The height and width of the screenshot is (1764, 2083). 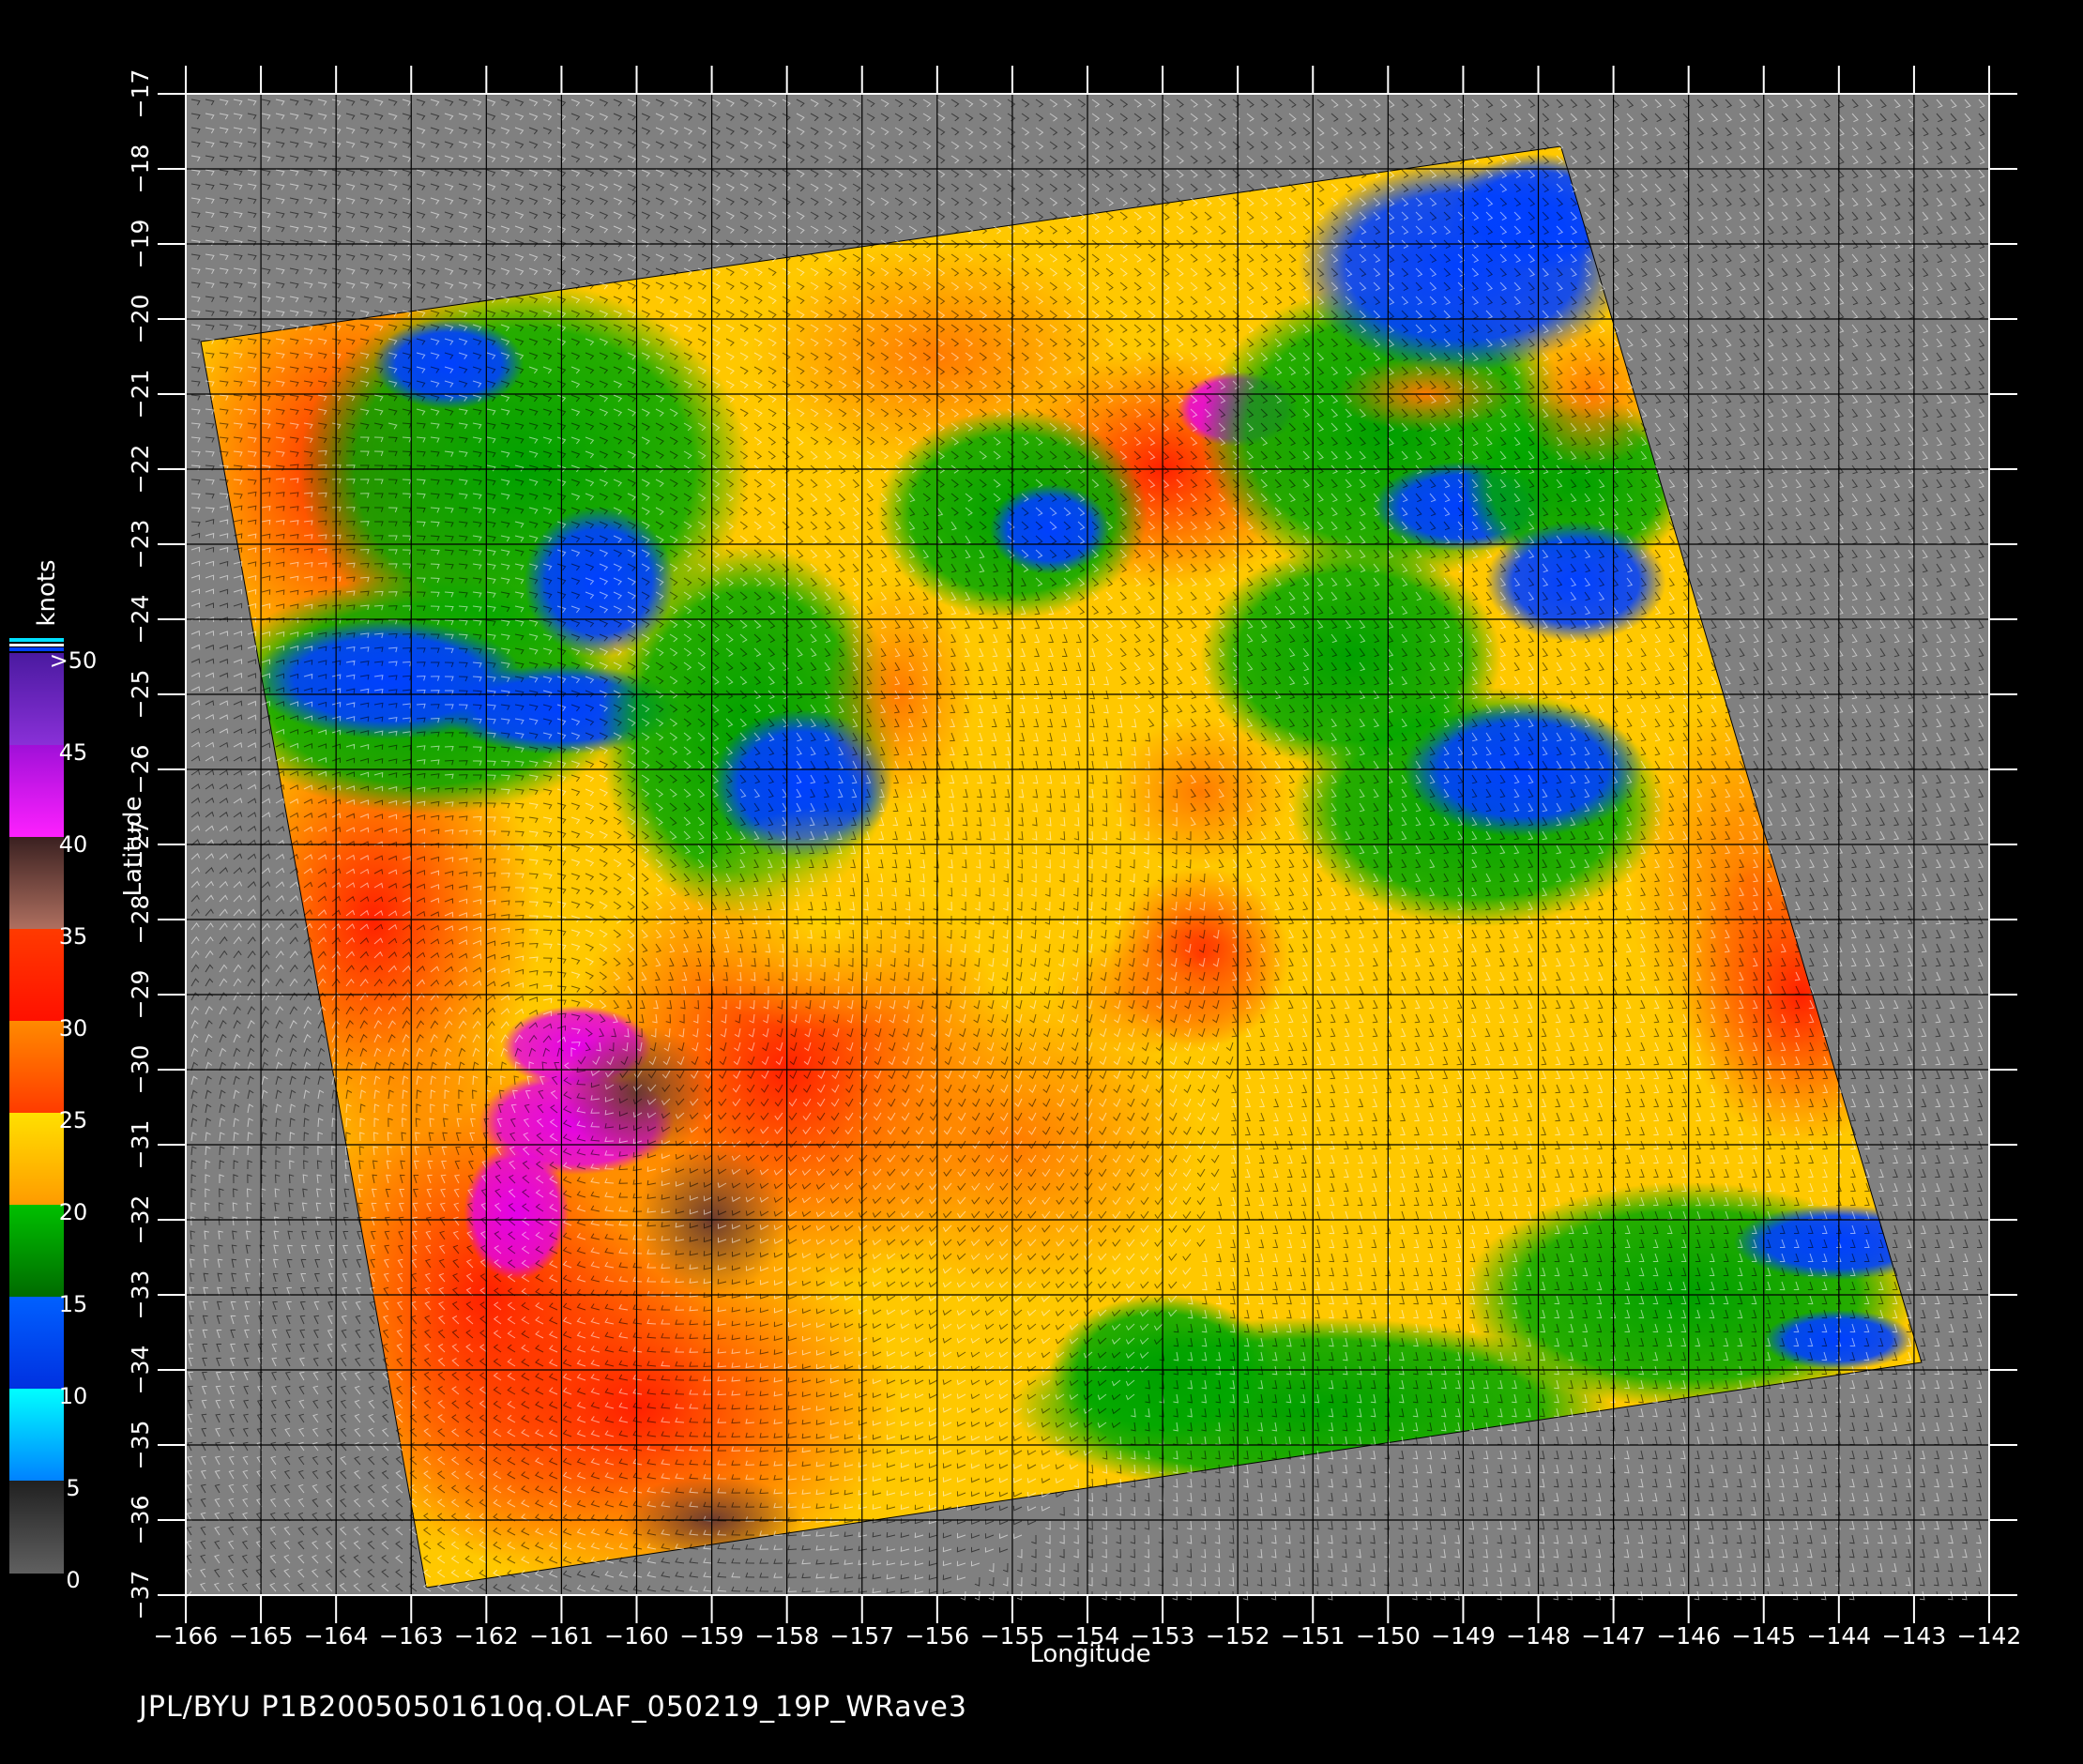 I want to click on latitude-tick-label: −30, so click(x=140, y=1070).